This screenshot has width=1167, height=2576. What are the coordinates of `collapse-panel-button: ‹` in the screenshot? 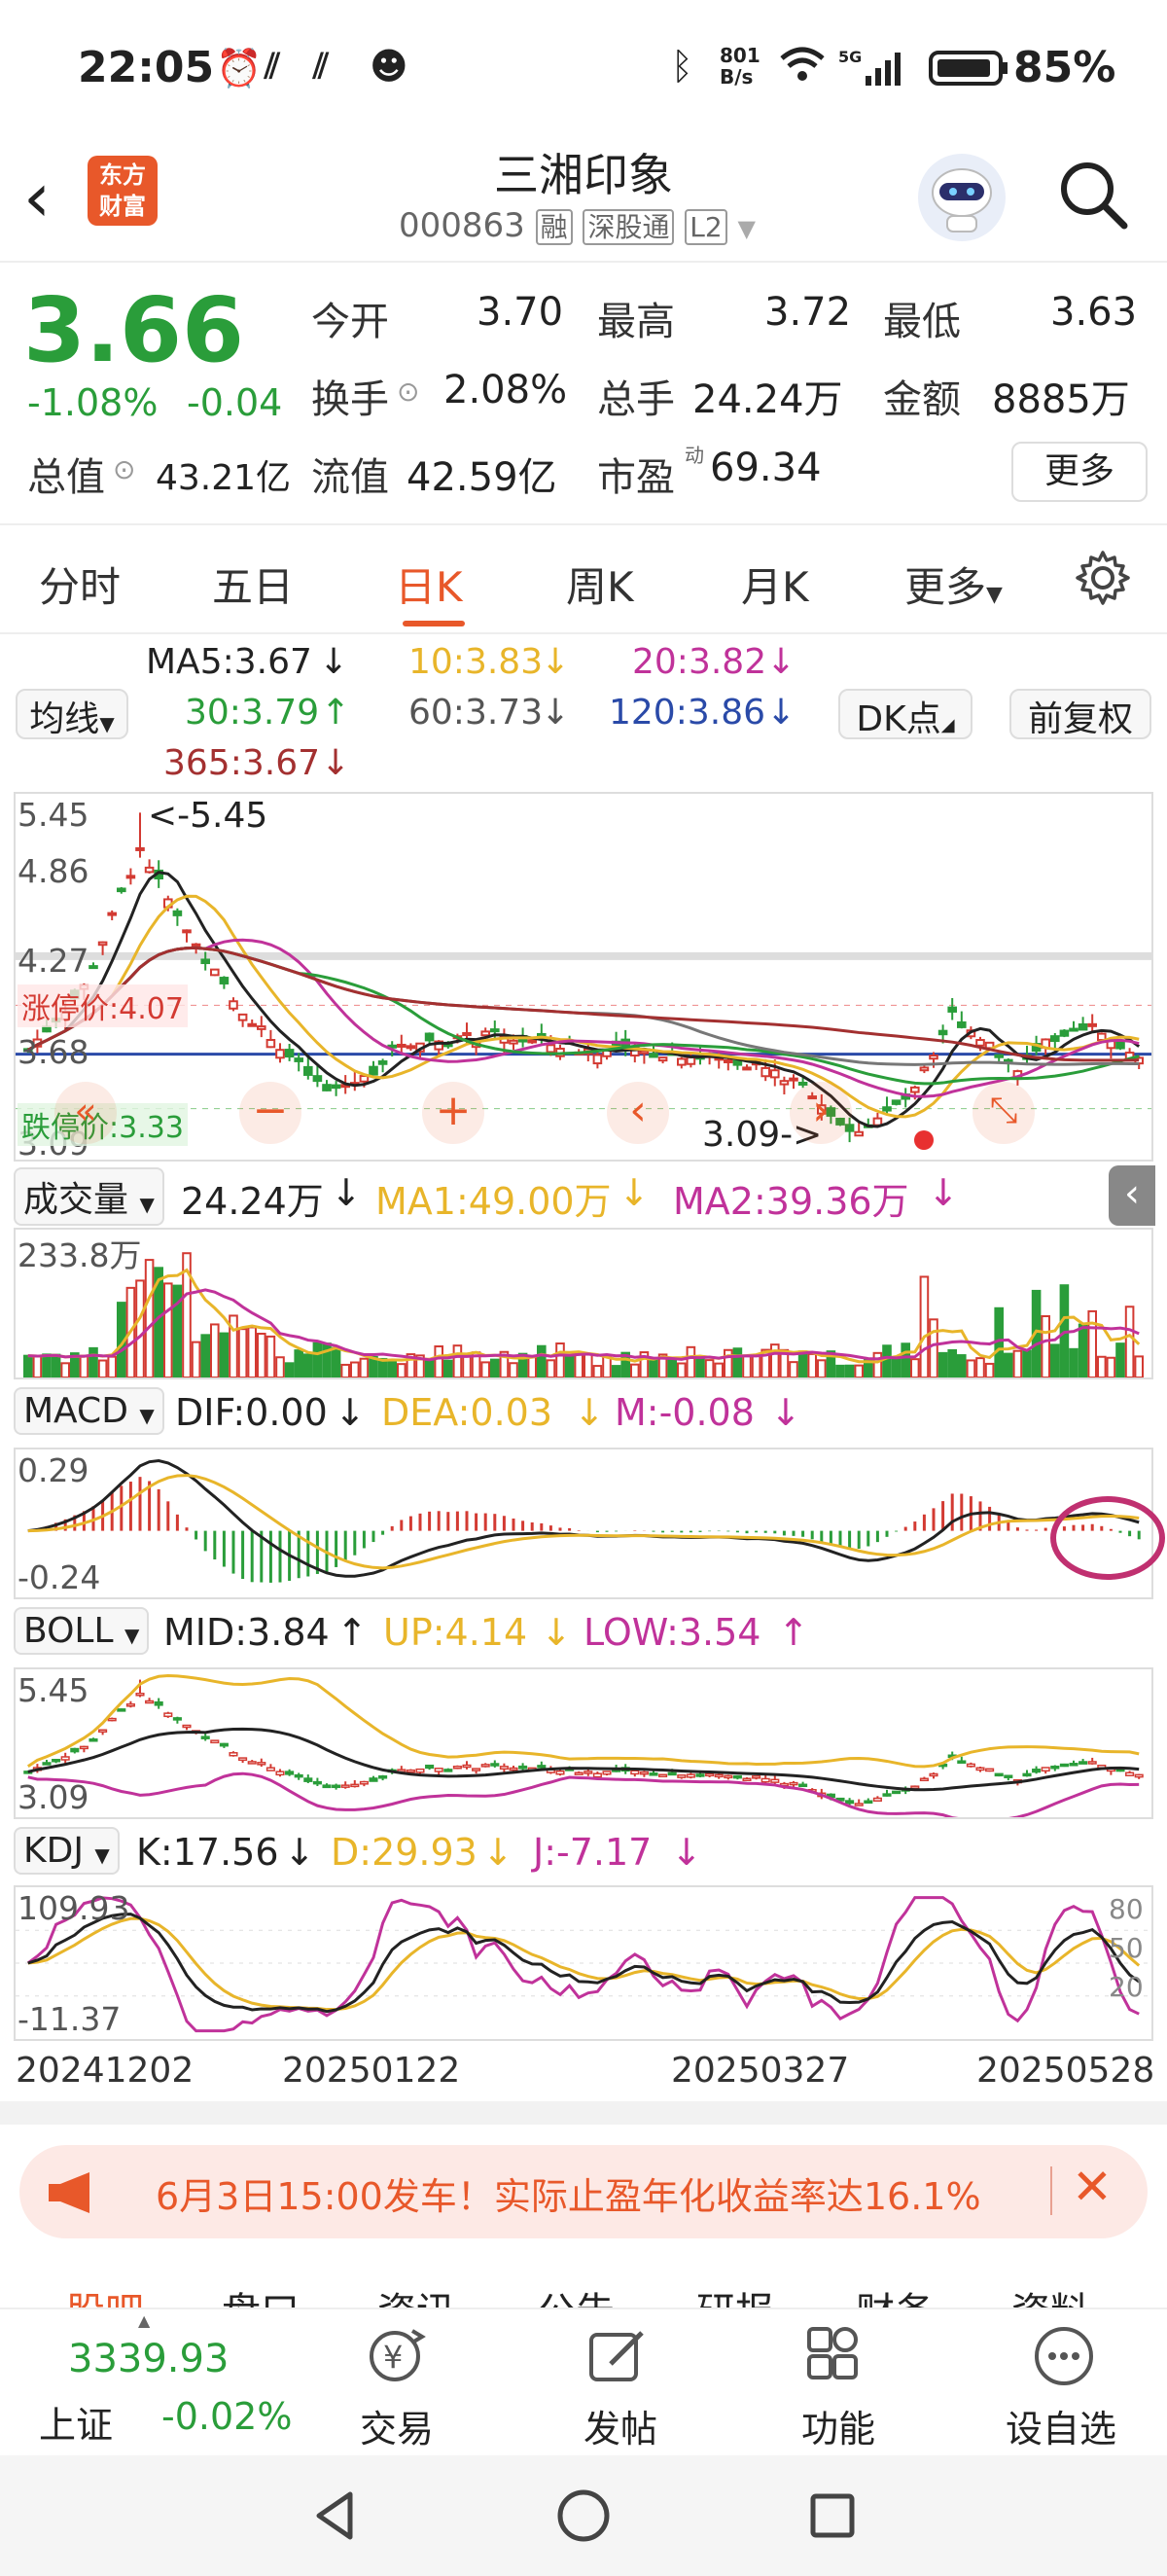 It's located at (1132, 1195).